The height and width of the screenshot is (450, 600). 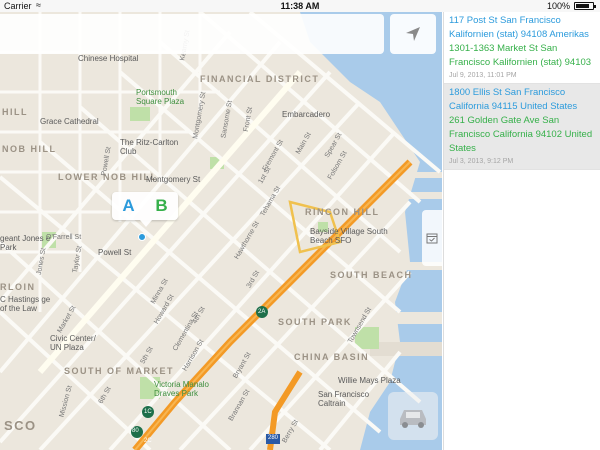 I want to click on district-label: RLOIN, so click(x=18, y=287).